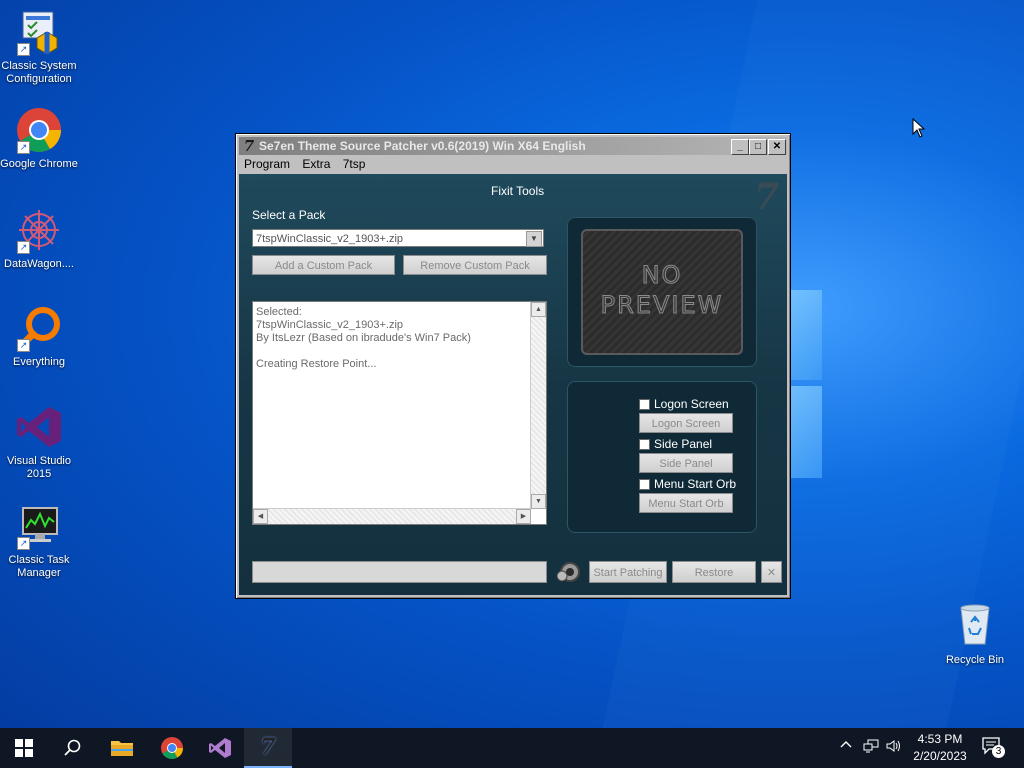 The image size is (1024, 768). I want to click on pack-select-dropdown: 7tspWinClassic_v2_1903+.zip ▼, so click(398, 238).